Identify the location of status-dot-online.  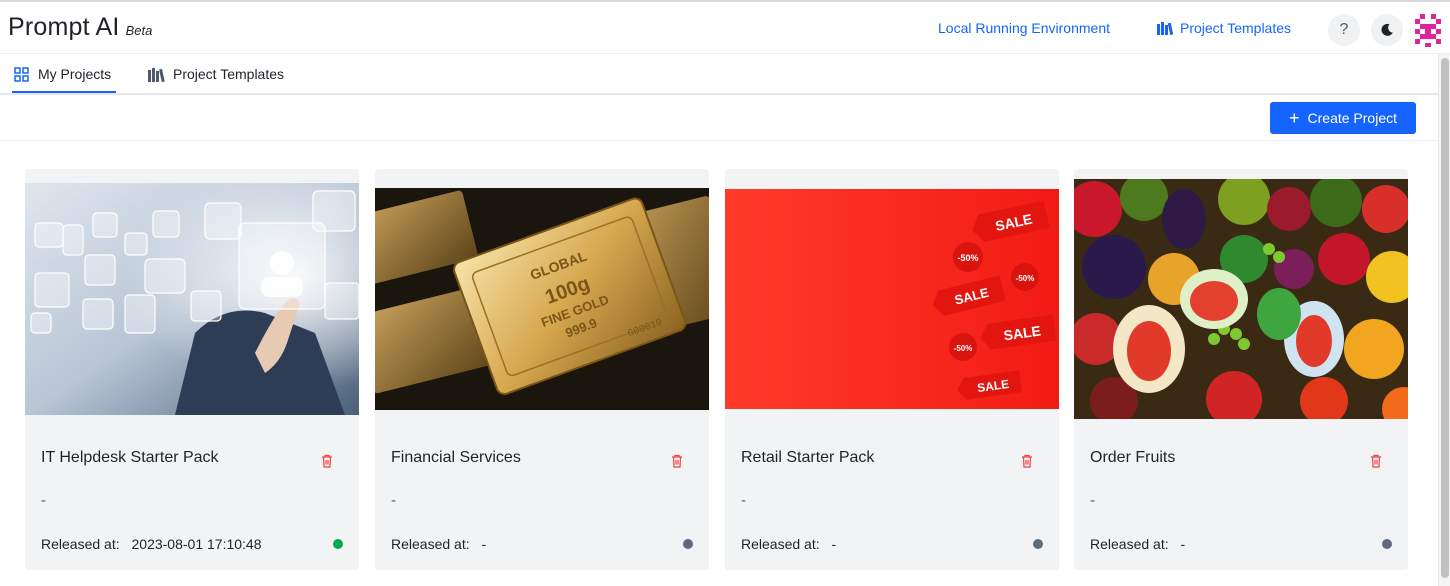
(338, 544).